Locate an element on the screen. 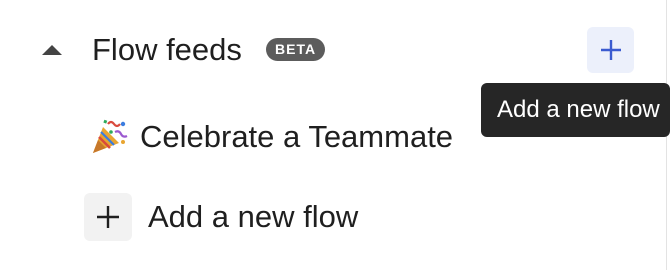  caret-up-icon is located at coordinates (52, 50).